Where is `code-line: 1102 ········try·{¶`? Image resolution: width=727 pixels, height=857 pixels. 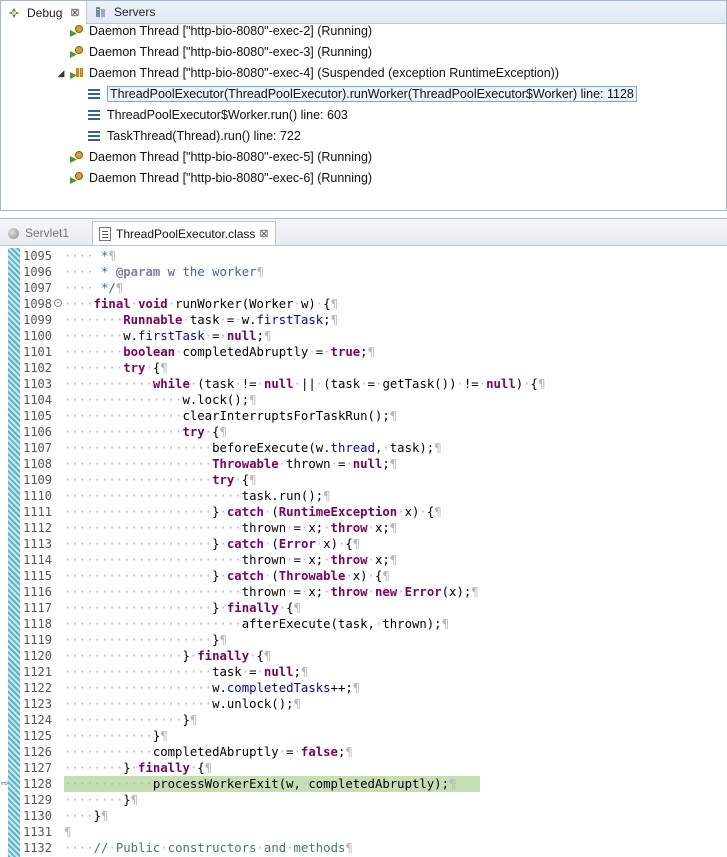
code-line: 1102 ········try·{¶ is located at coordinates (363, 368).